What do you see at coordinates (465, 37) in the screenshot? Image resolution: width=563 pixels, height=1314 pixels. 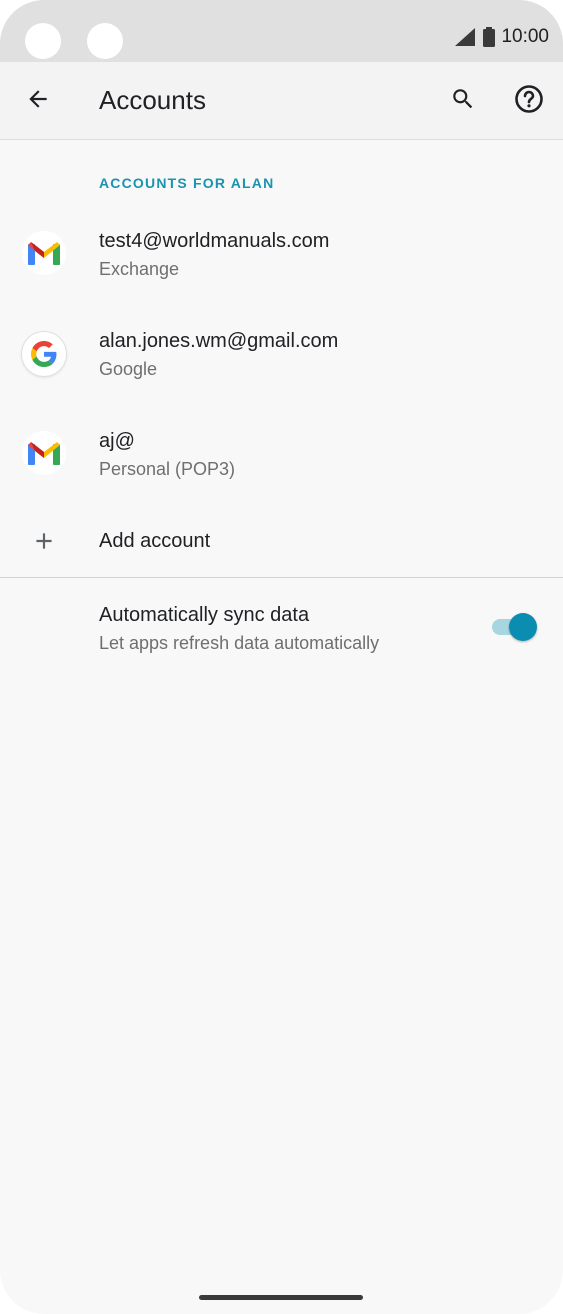 I see `signal-icon` at bounding box center [465, 37].